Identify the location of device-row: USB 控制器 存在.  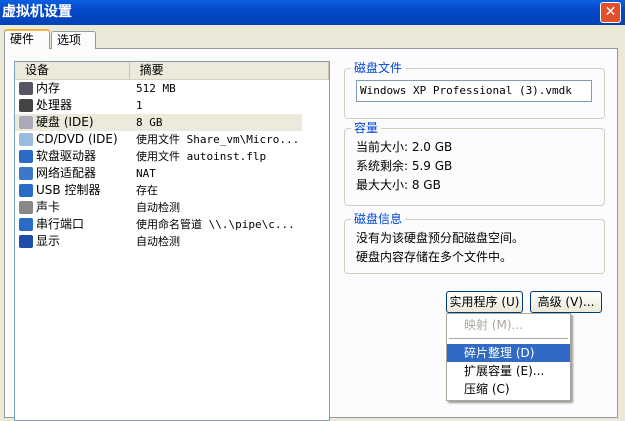
(172, 190).